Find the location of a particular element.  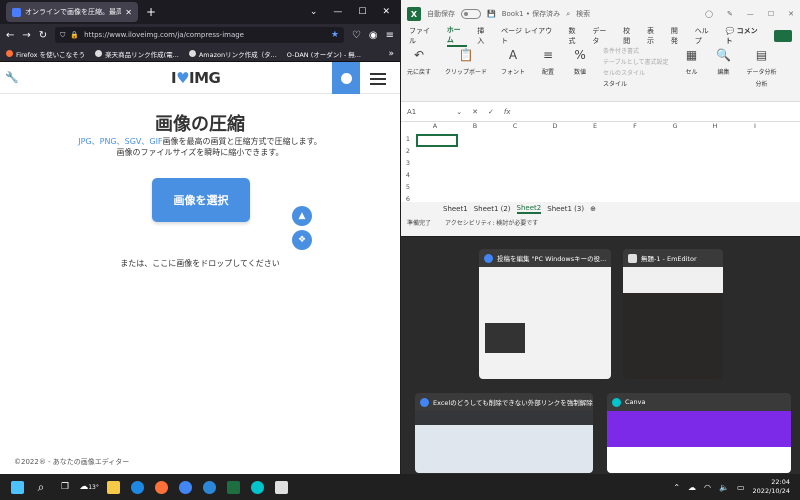

add-sheet-icon: ⊕ is located at coordinates (593, 209).